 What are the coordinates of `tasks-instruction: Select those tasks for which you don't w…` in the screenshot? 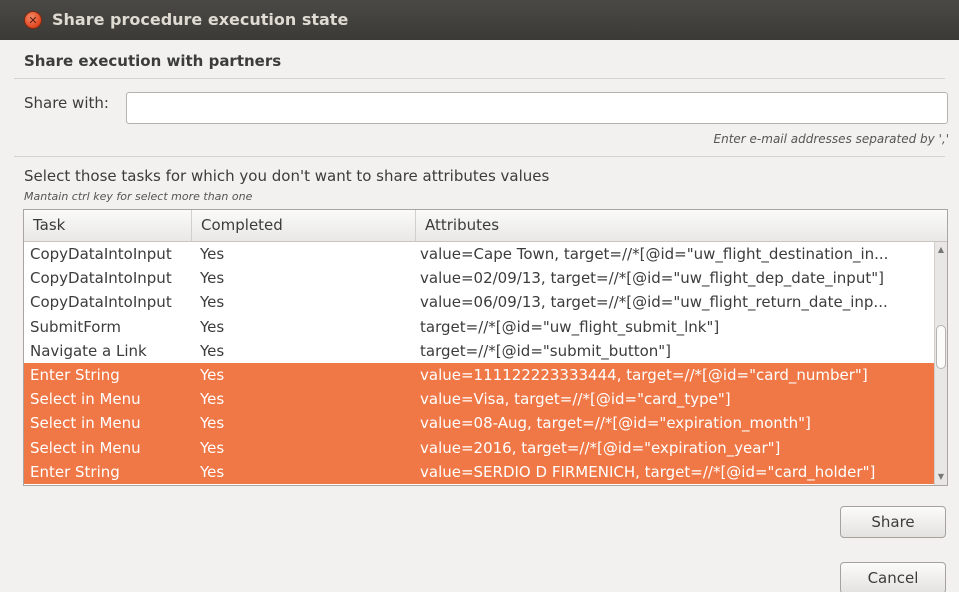 It's located at (287, 176).